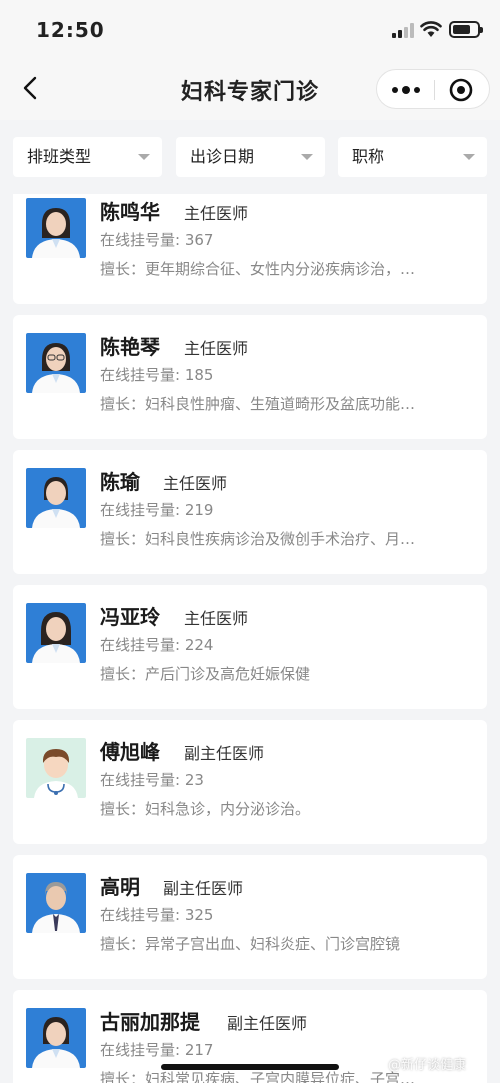 The image size is (500, 1083). What do you see at coordinates (130, 617) in the screenshot?
I see `doctor-name: 冯亚玲` at bounding box center [130, 617].